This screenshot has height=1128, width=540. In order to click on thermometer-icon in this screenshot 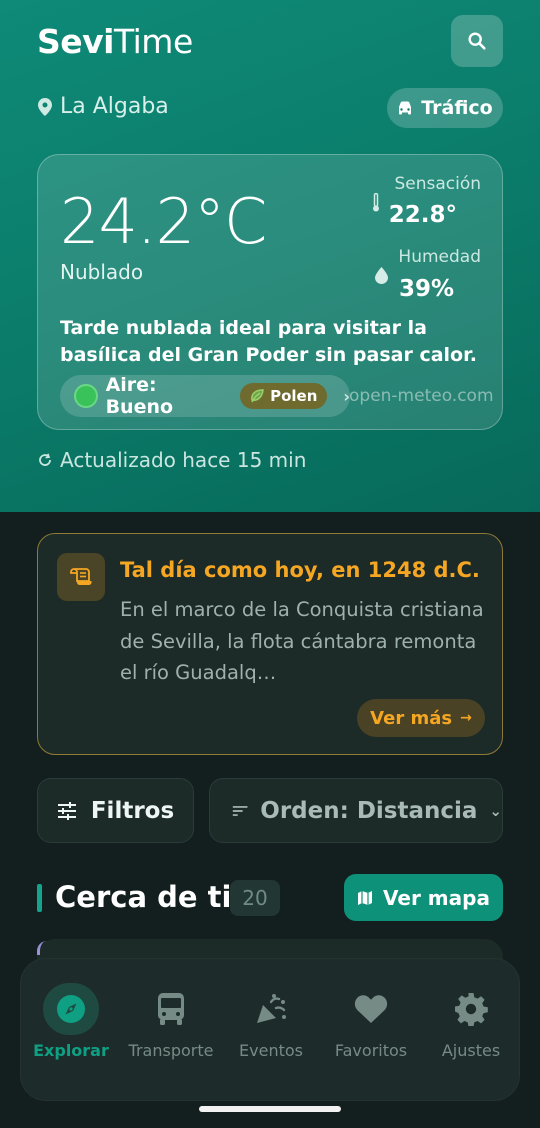, I will do `click(376, 202)`.